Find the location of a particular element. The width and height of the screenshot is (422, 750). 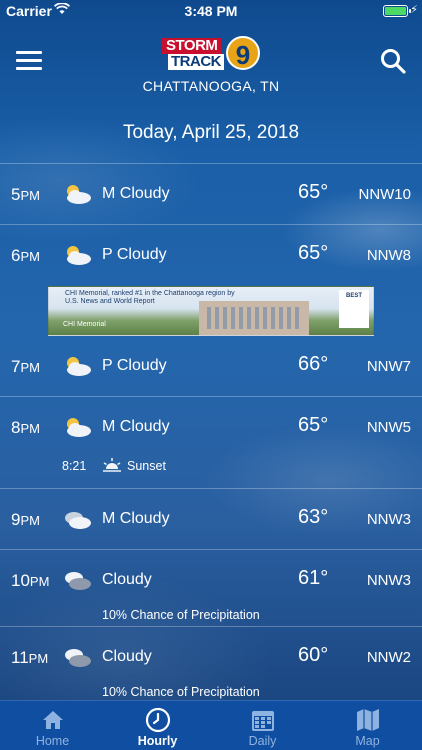

hour-row: 5PM M Cloudy 65° NNW10 is located at coordinates (211, 194).